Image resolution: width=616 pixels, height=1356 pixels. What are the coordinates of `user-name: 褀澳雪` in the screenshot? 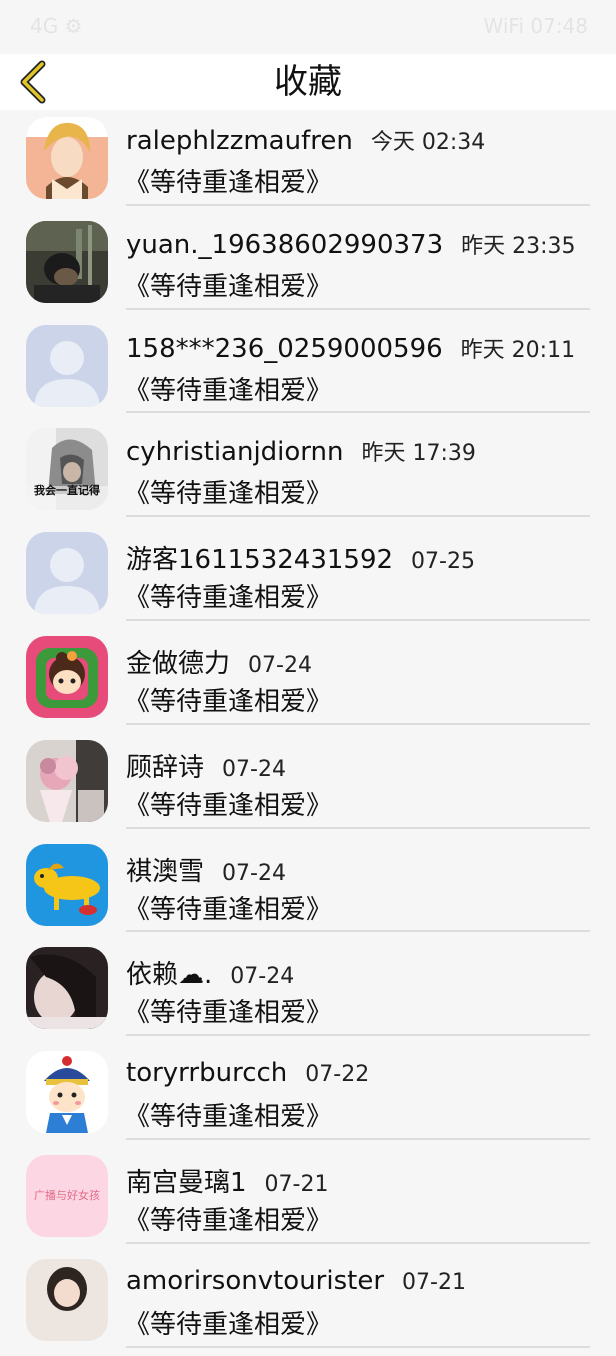 It's located at (165, 869).